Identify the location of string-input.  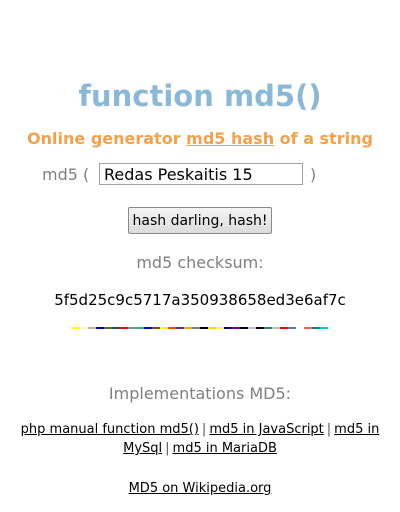
(201, 174).